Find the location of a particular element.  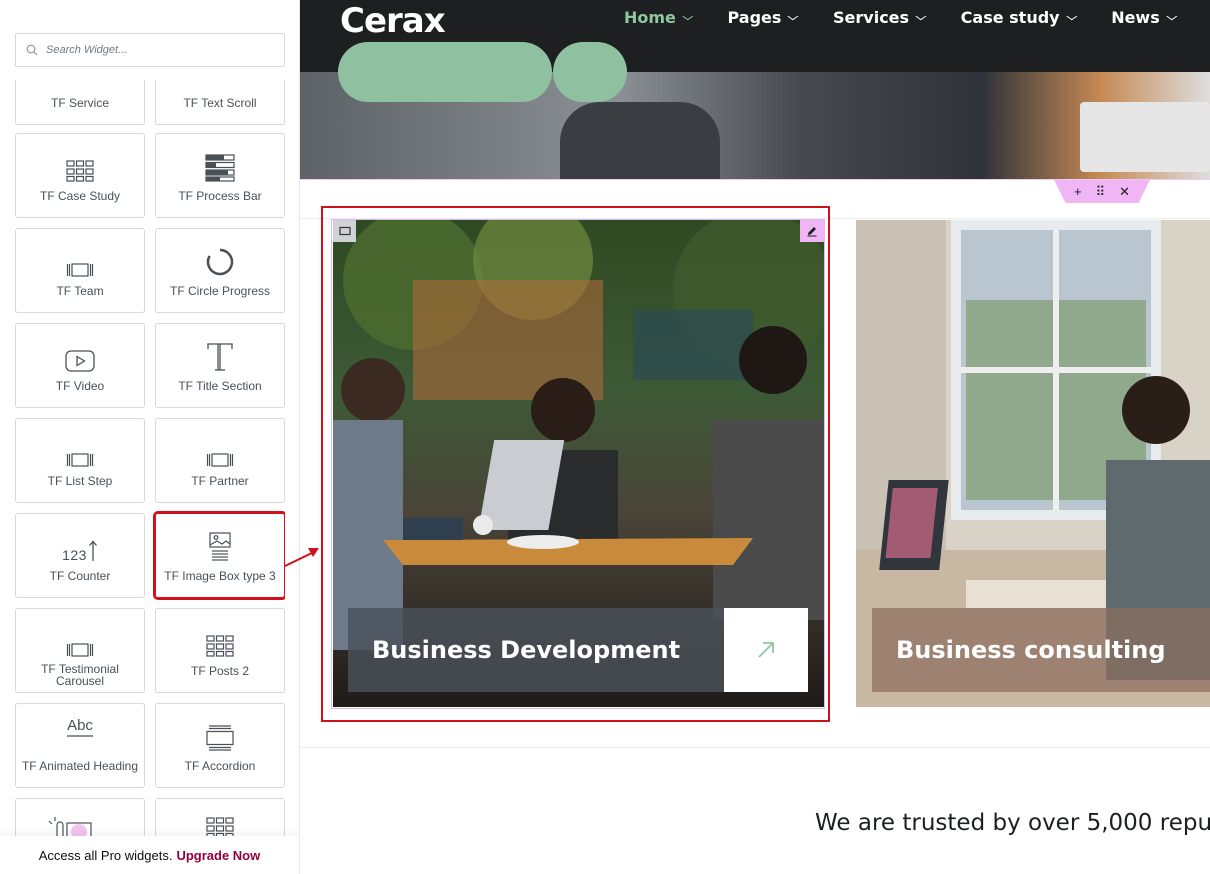

nav-label: Case study is located at coordinates (1010, 17).